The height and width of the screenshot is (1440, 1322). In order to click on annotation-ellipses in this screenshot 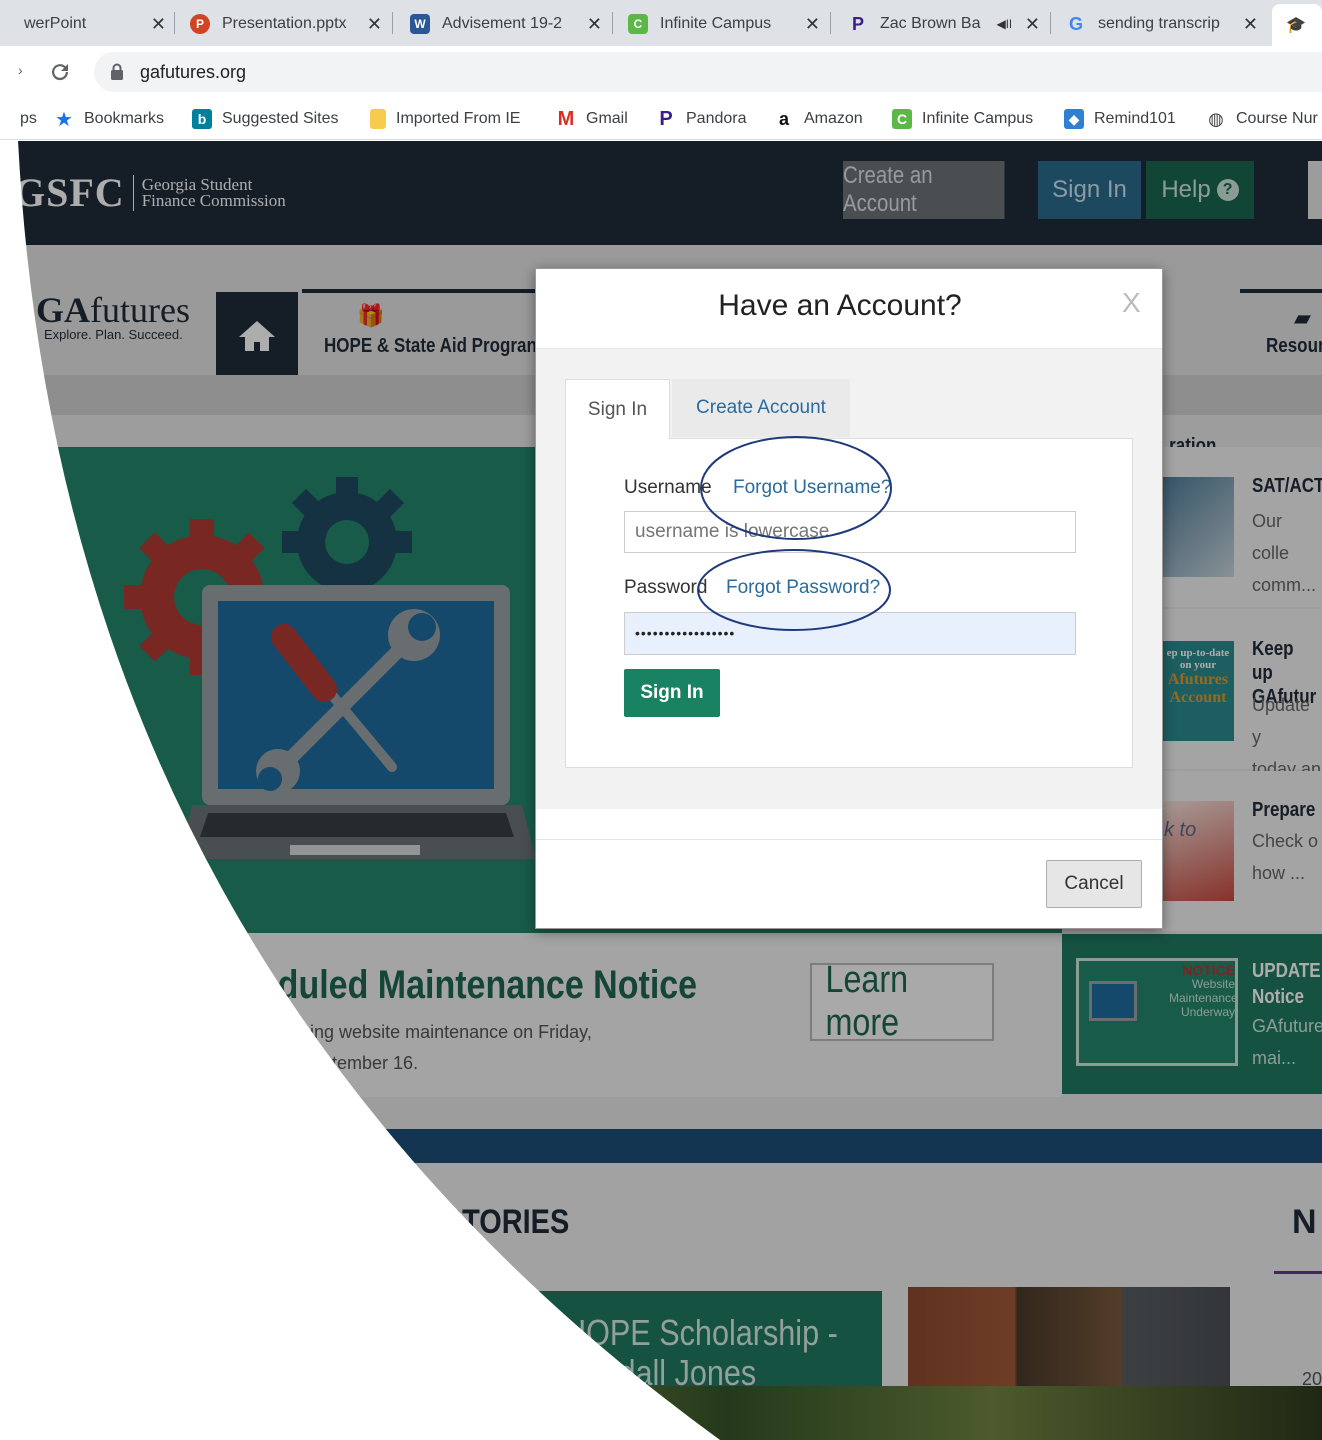, I will do `click(794, 533)`.